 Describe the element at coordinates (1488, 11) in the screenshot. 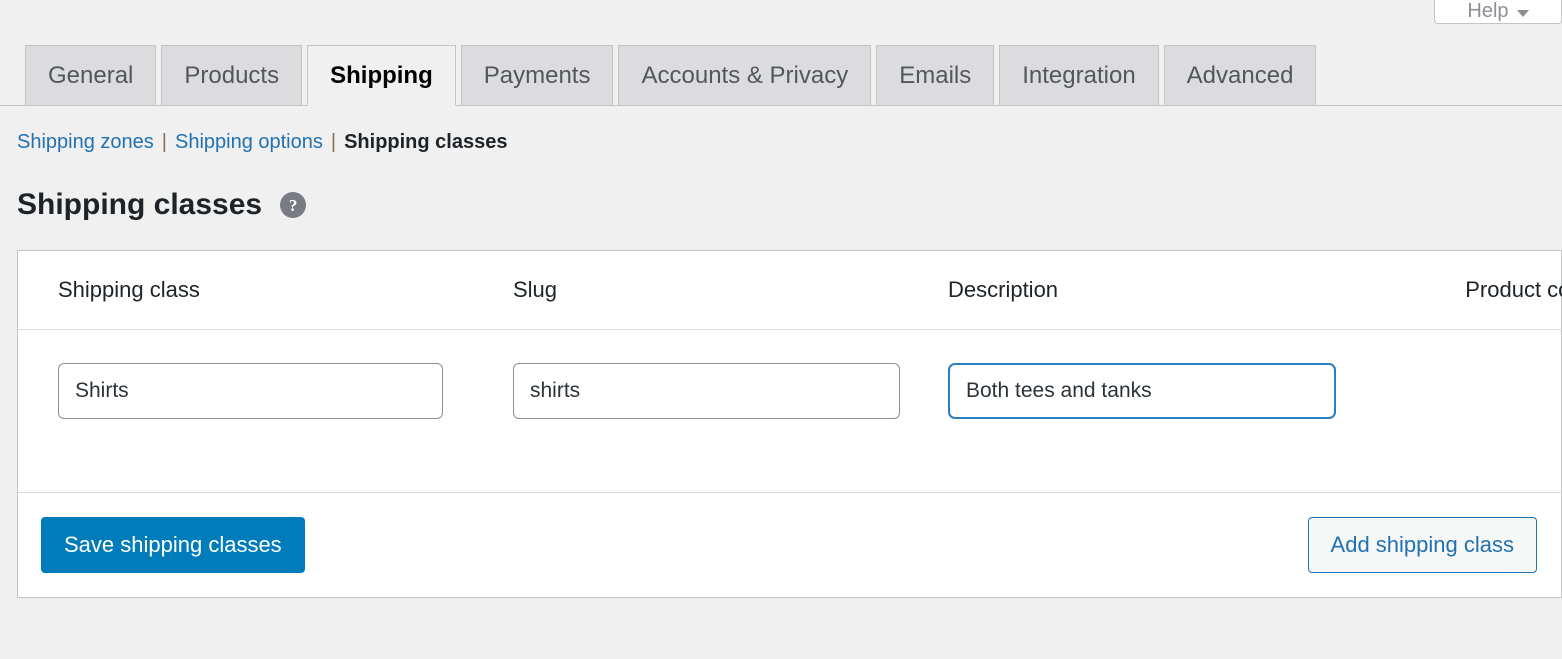

I see `help-tab-label: Help` at that location.